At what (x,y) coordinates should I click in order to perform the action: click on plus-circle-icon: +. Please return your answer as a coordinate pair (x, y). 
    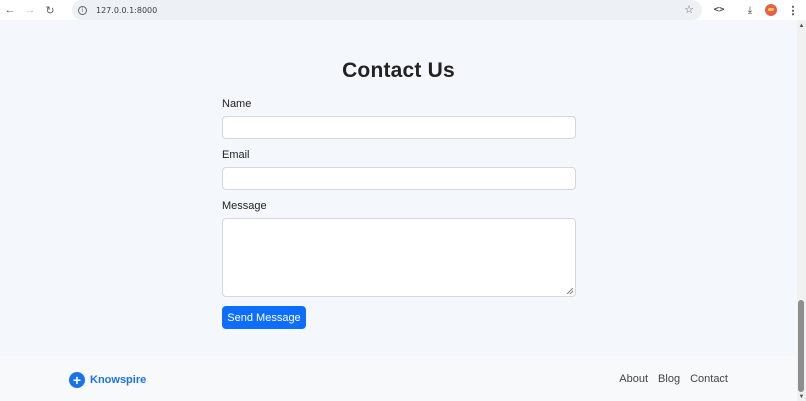
    Looking at the image, I should click on (77, 380).